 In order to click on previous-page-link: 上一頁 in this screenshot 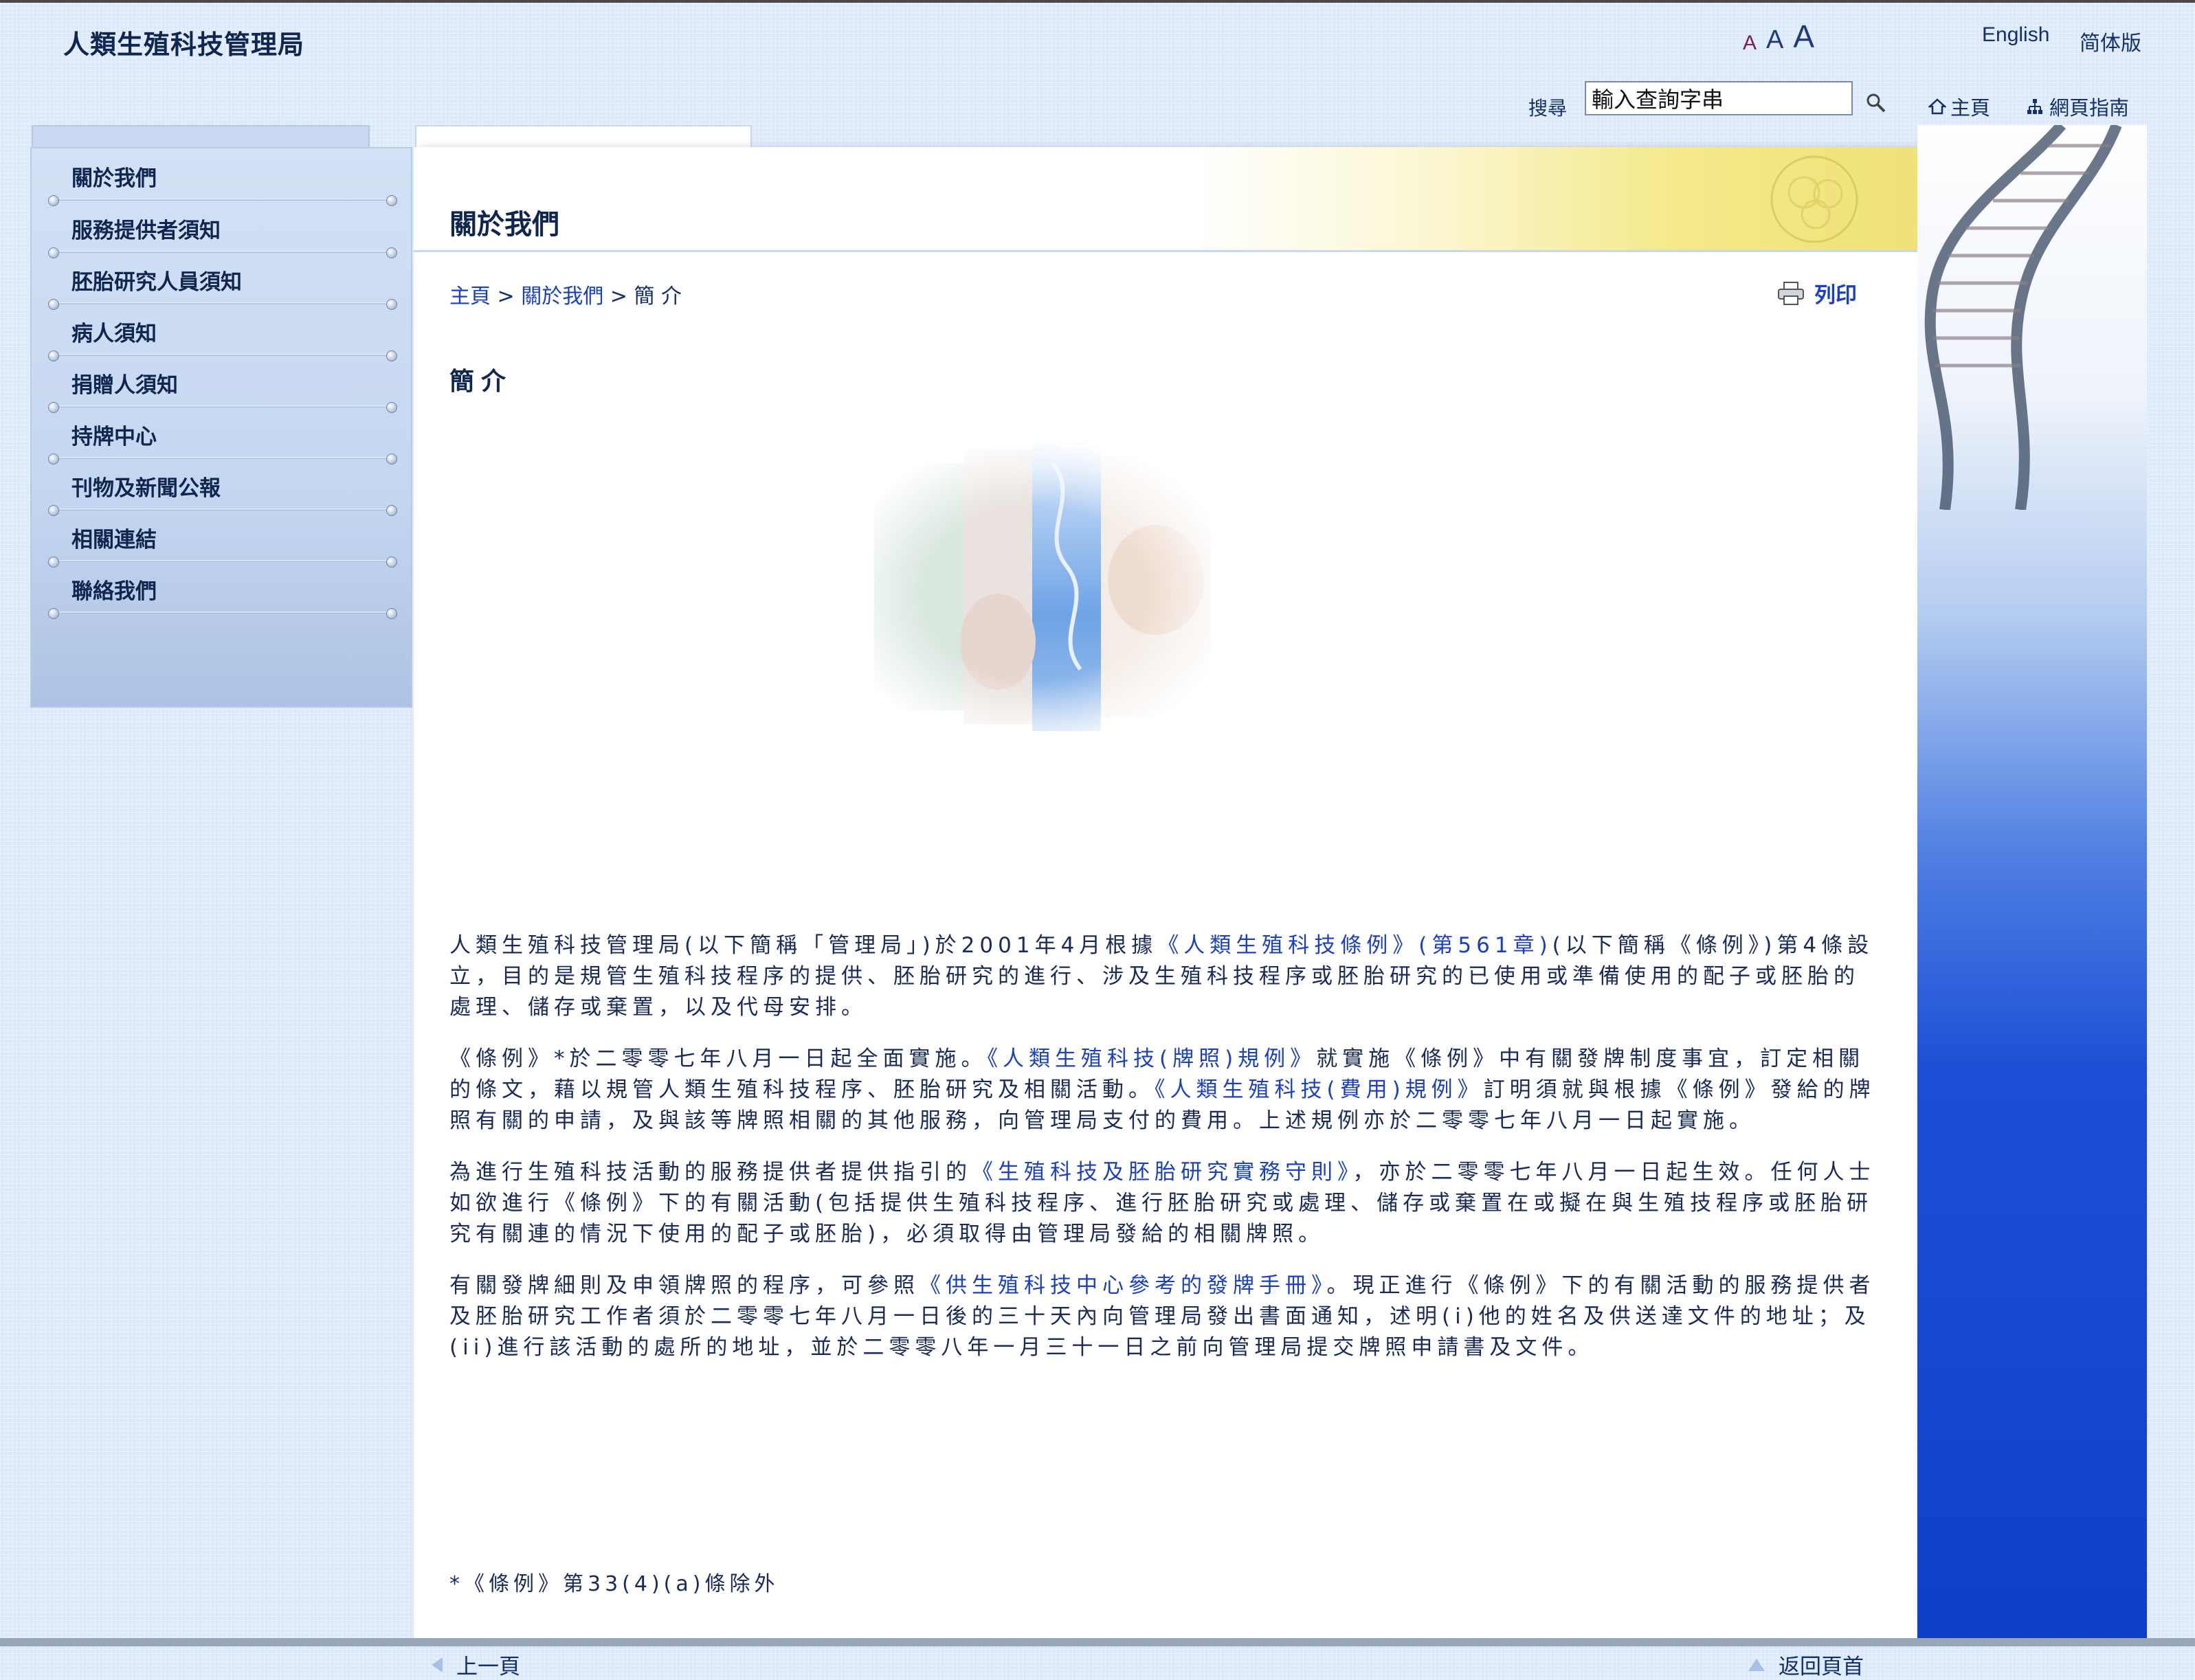, I will do `click(475, 1664)`.